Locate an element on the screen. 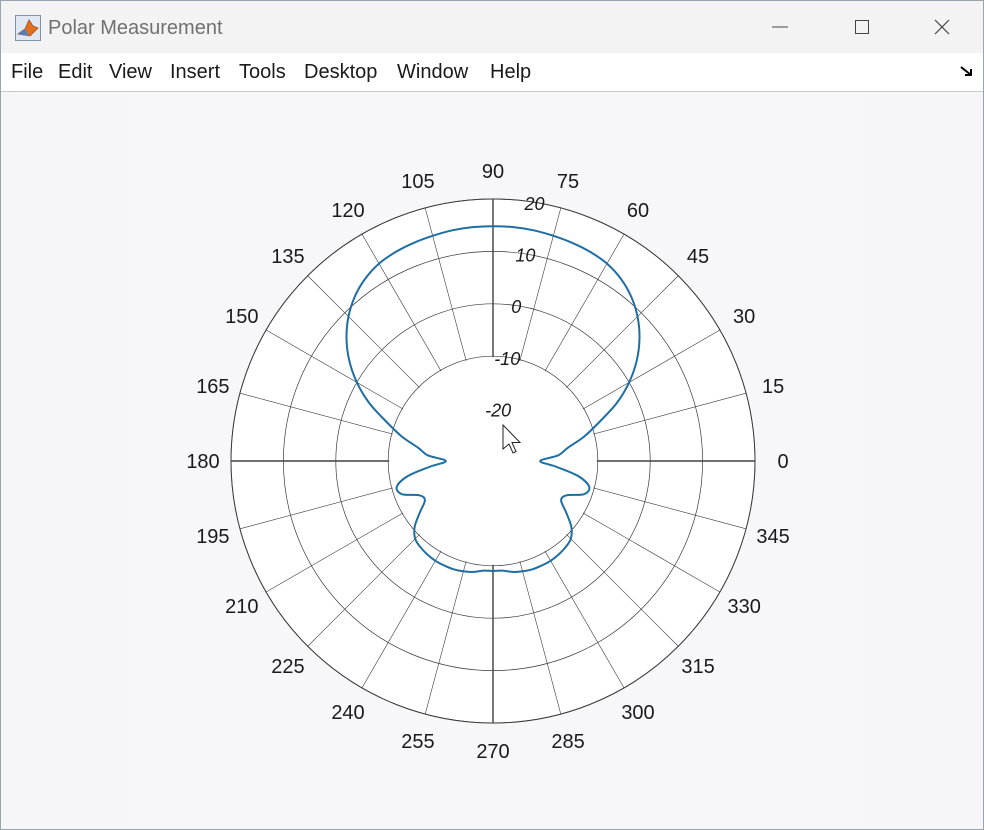 This screenshot has height=830, width=984. radial-tick-label: -10 is located at coordinates (507, 359).